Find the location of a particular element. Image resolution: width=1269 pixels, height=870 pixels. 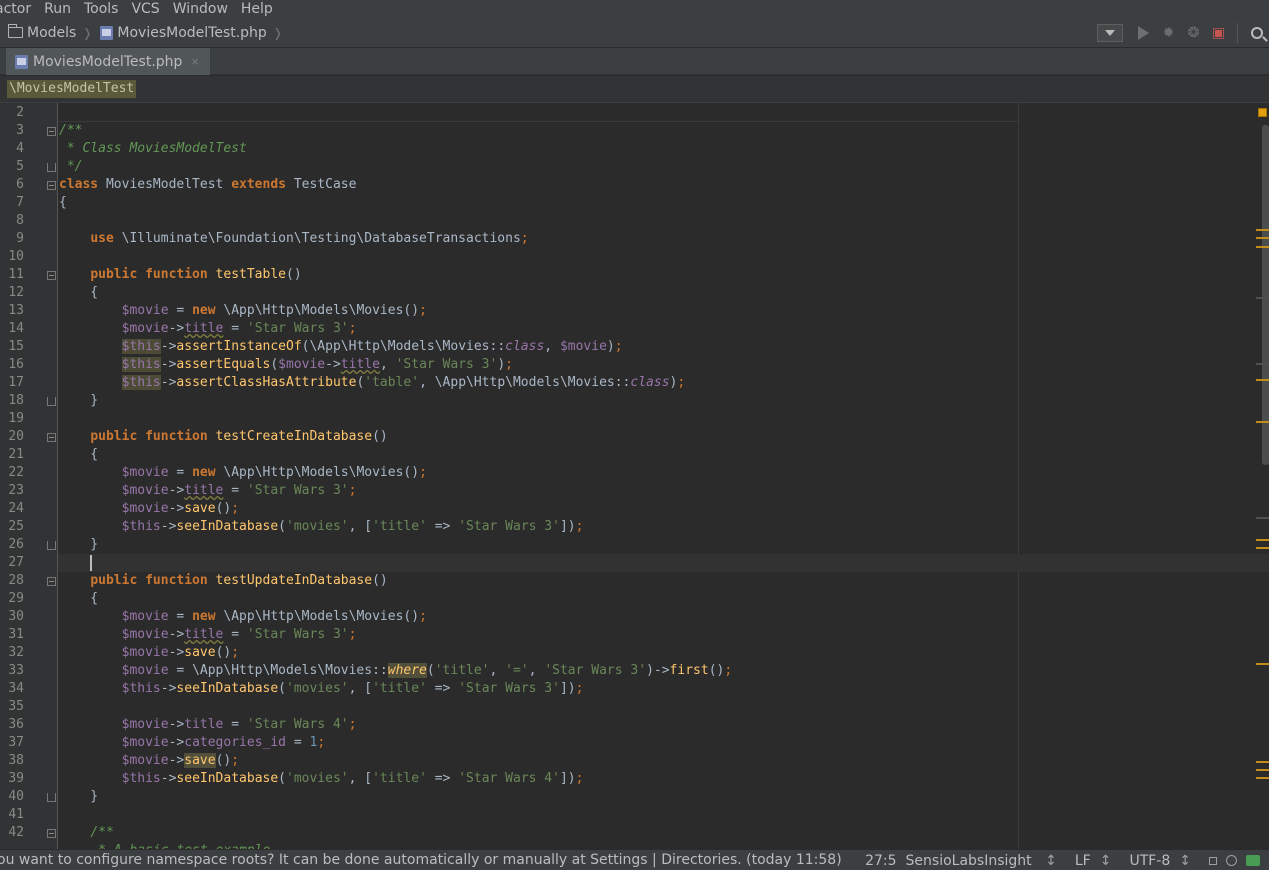

caret-position: 27:5 is located at coordinates (880, 861).